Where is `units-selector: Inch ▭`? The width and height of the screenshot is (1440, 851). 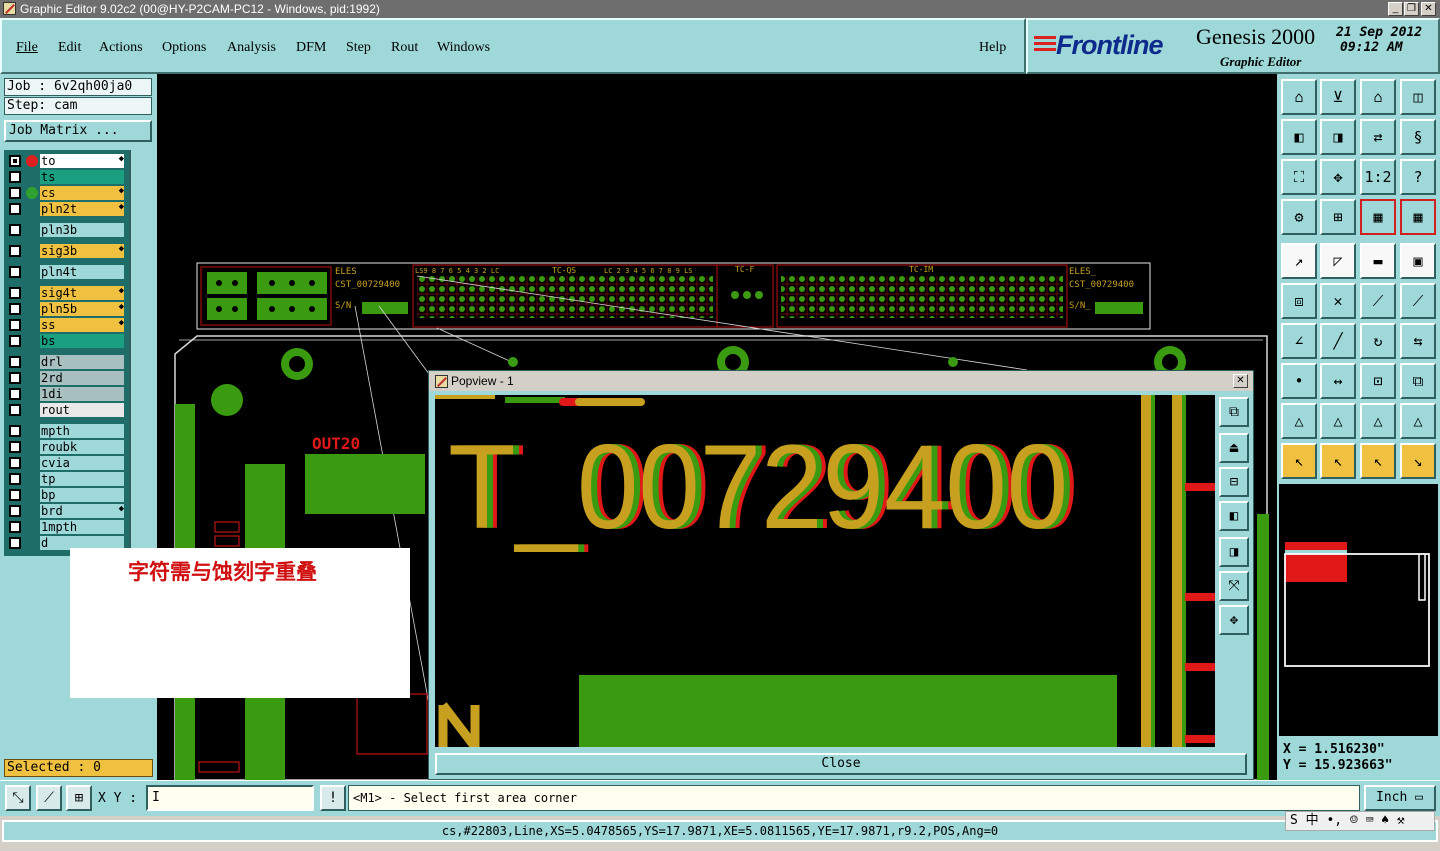 units-selector: Inch ▭ is located at coordinates (1400, 798).